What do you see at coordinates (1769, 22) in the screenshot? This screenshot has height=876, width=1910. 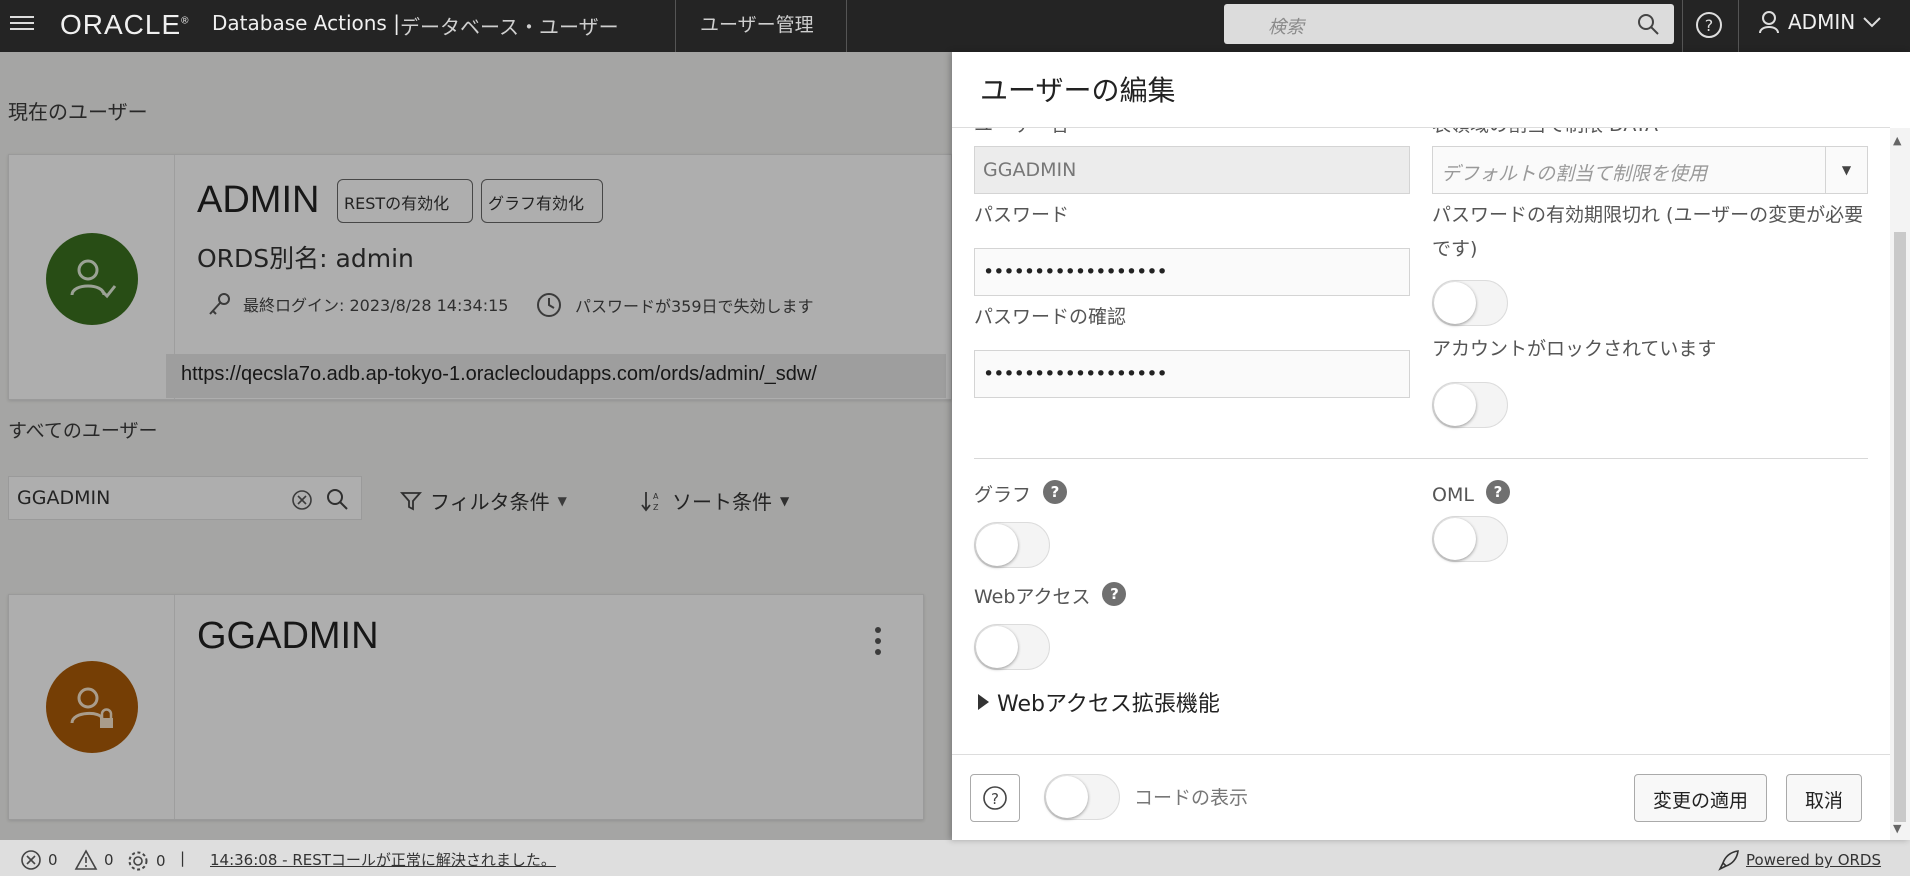 I see `user-icon` at bounding box center [1769, 22].